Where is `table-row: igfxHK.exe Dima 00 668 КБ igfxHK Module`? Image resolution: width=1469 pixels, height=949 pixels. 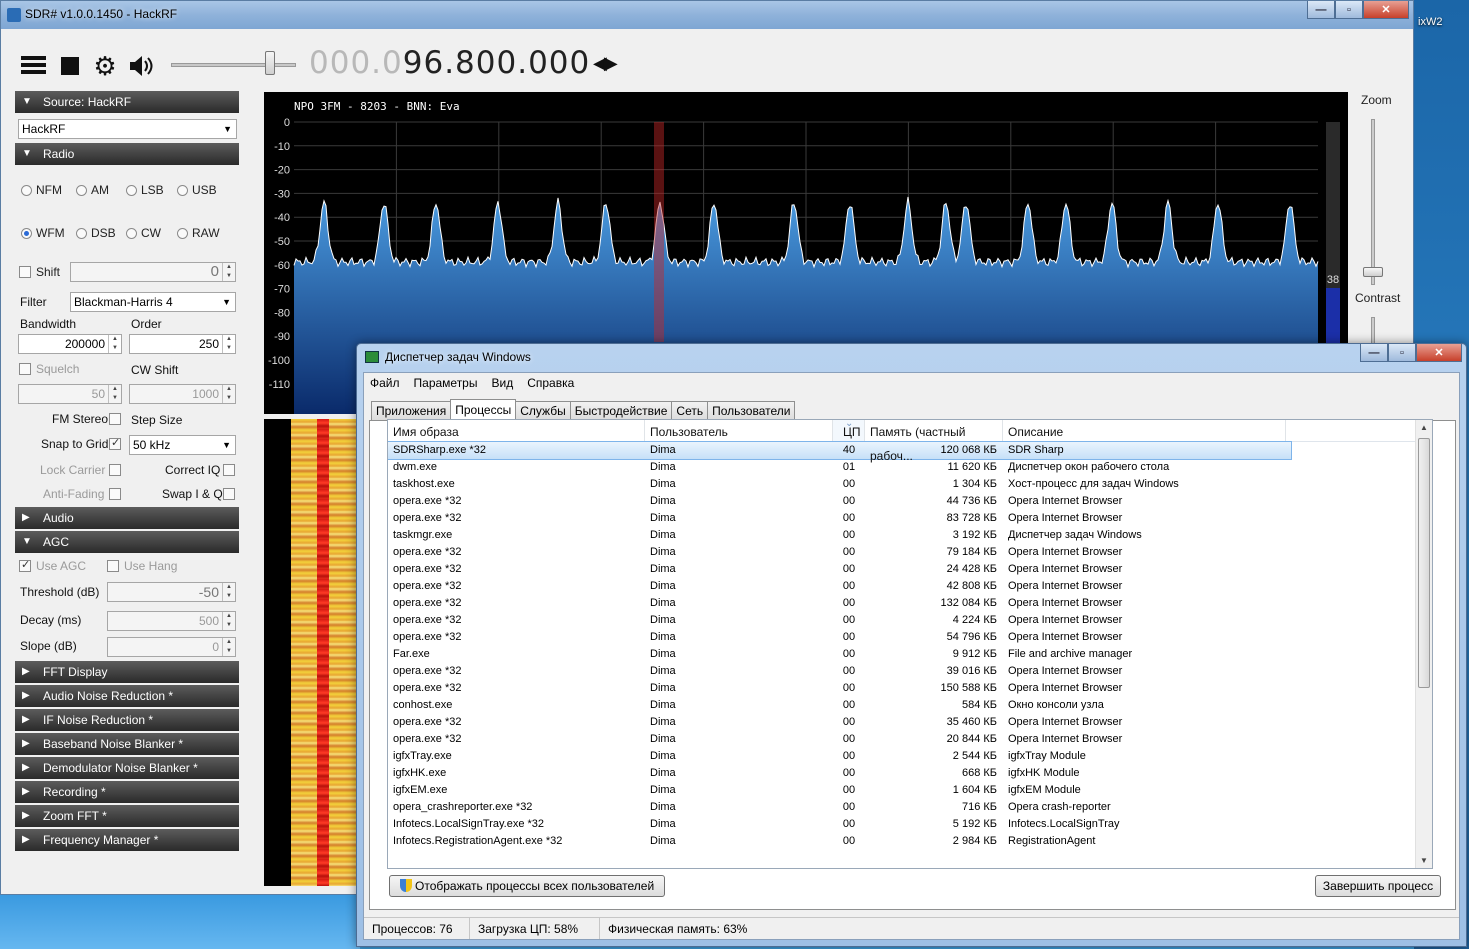 table-row: igfxHK.exe Dima 00 668 КБ igfxHK Module is located at coordinates (910, 773).